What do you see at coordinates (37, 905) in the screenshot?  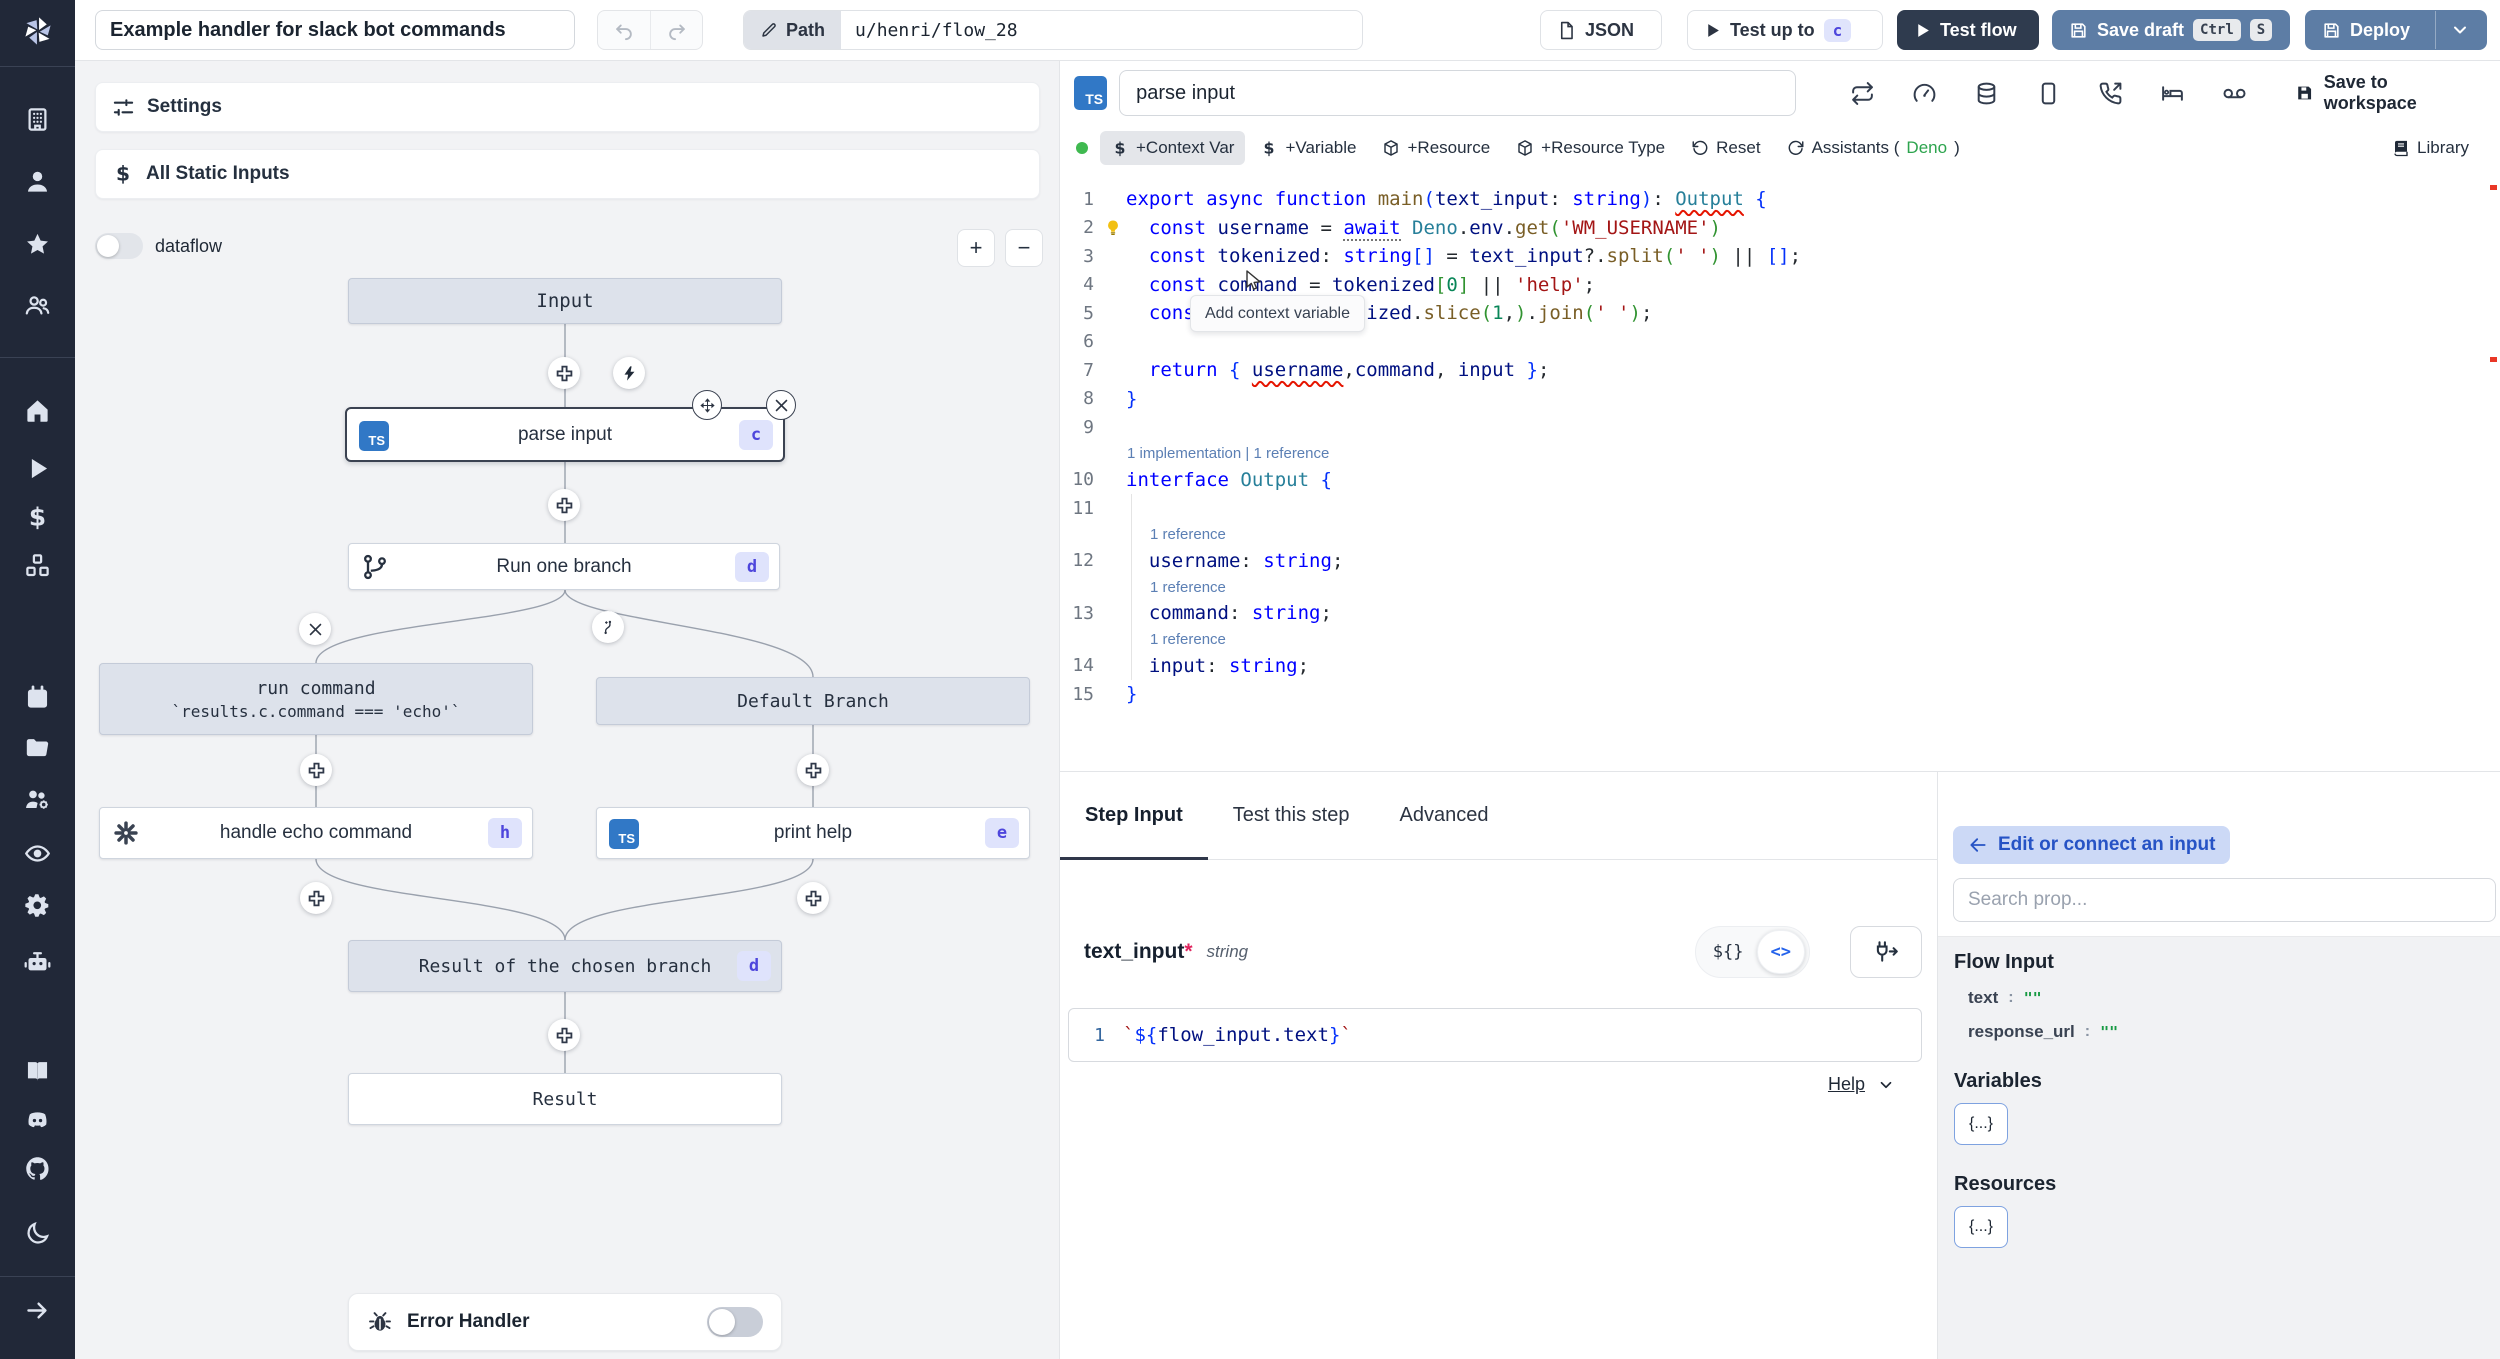 I see `gear-icon` at bounding box center [37, 905].